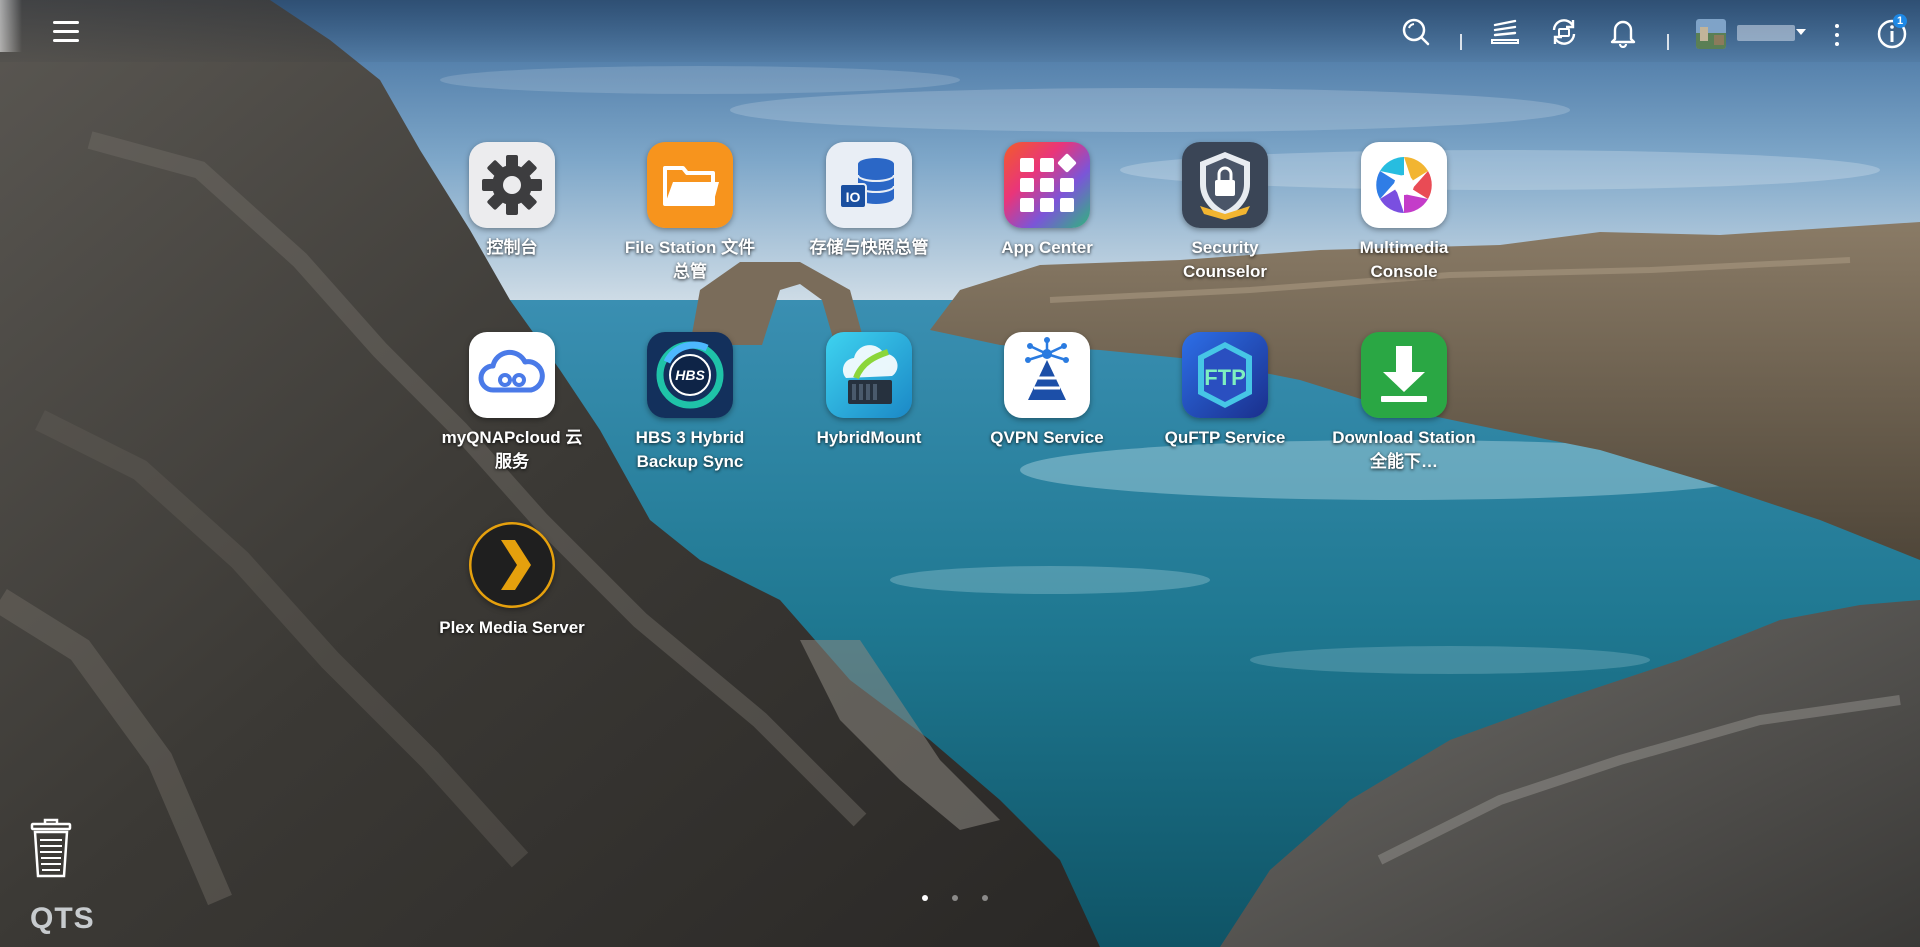 This screenshot has height=947, width=1920. I want to click on app-file-station: File Station 文件总管, so click(690, 213).